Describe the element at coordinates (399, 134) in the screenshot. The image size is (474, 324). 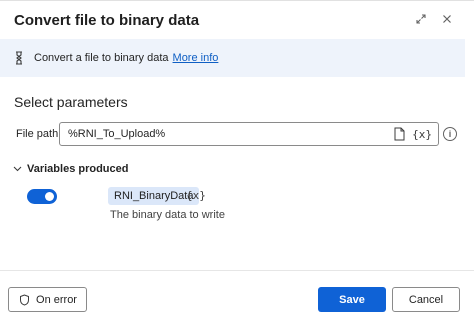
I see `file-icon` at that location.